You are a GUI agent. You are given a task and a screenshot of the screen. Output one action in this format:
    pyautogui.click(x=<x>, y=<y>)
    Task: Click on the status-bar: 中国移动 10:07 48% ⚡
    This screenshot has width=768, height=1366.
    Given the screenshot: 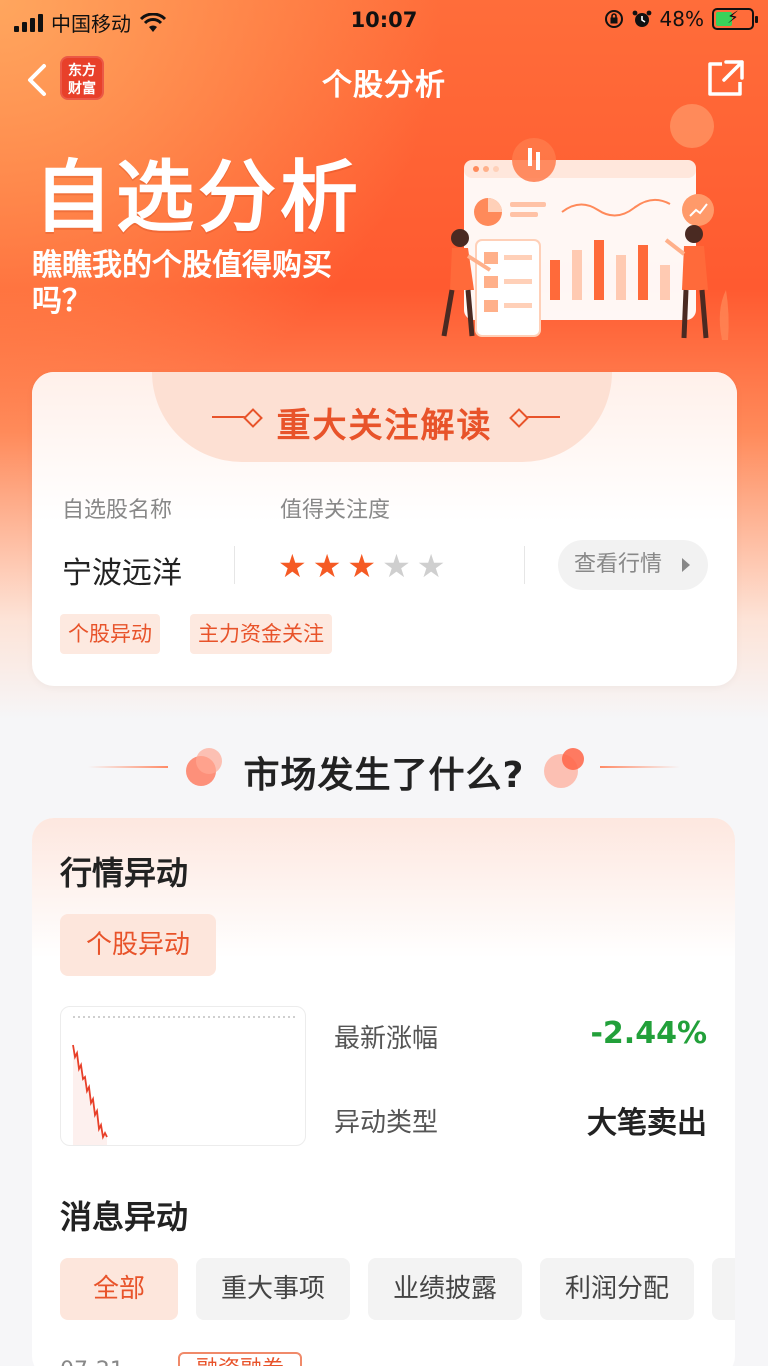 What is the action you would take?
    pyautogui.click(x=384, y=20)
    